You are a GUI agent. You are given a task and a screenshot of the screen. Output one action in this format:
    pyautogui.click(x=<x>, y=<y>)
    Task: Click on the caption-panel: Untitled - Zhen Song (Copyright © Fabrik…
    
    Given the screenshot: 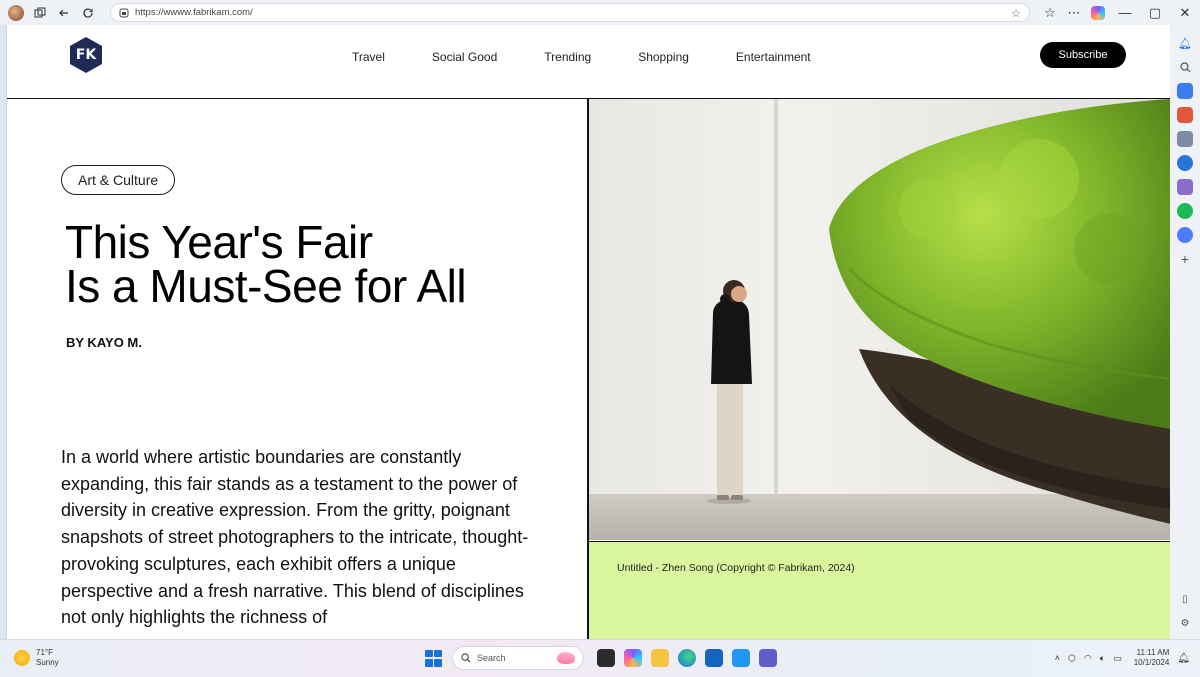 What is the action you would take?
    pyautogui.click(x=879, y=590)
    